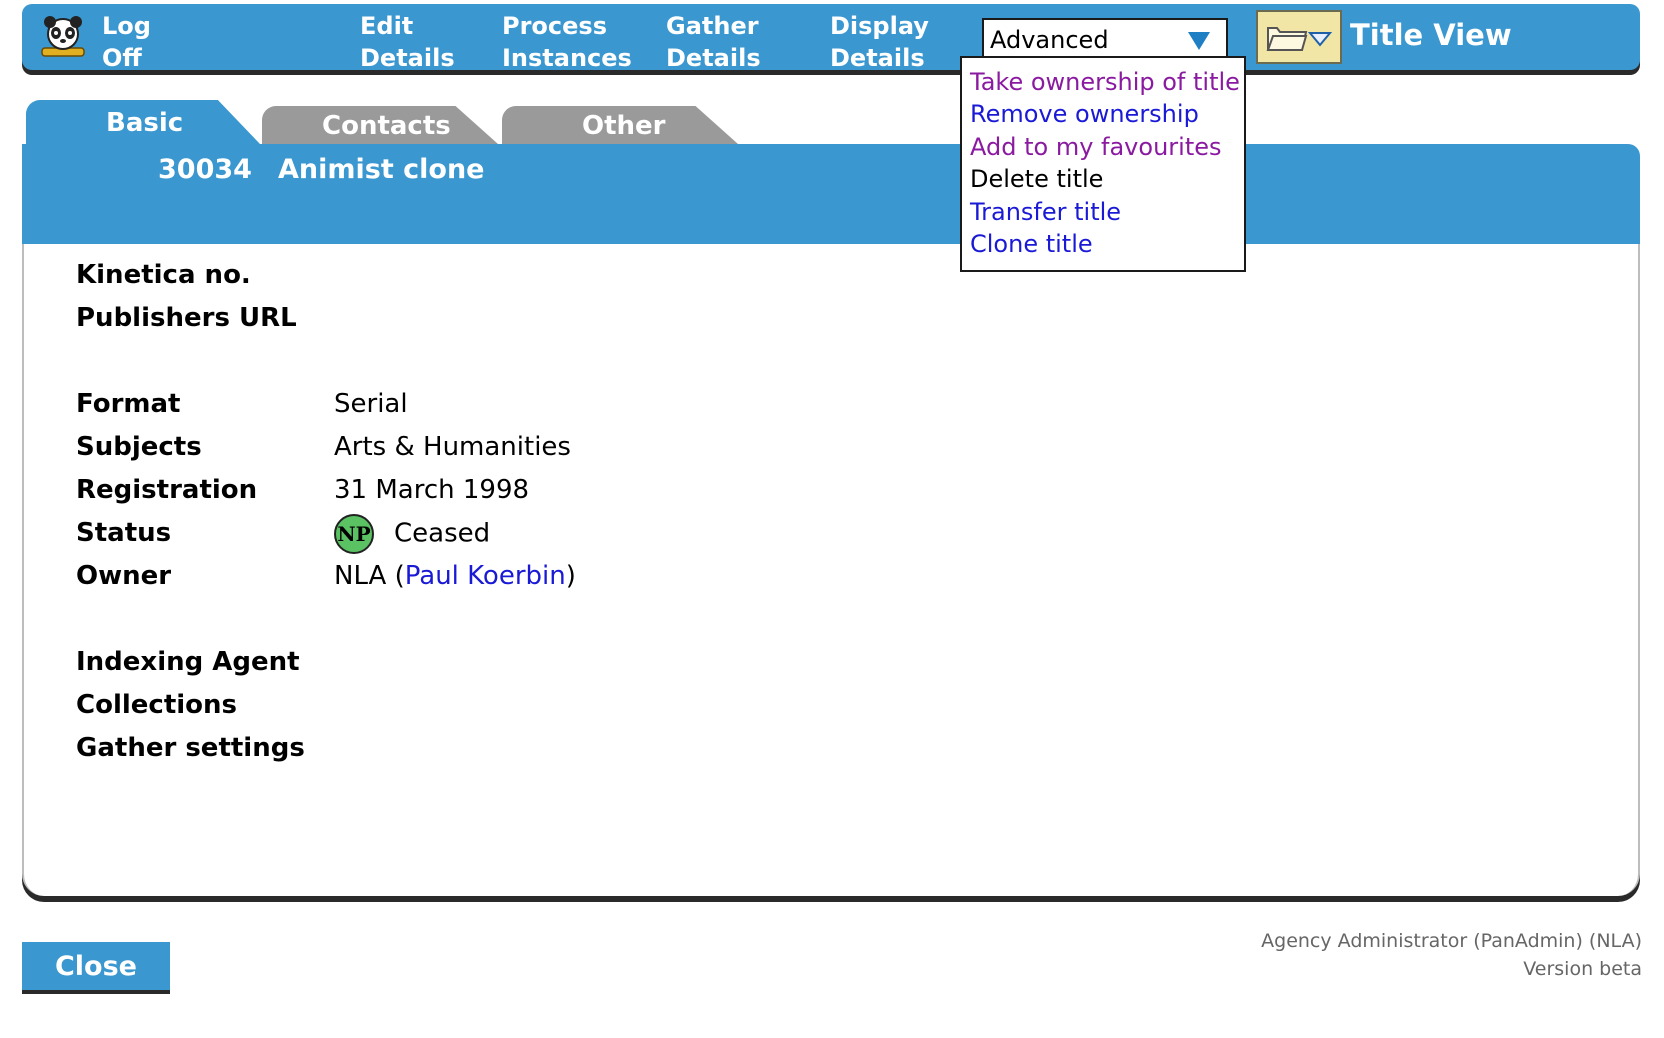  What do you see at coordinates (371, 404) in the screenshot?
I see `format-value: Serial` at bounding box center [371, 404].